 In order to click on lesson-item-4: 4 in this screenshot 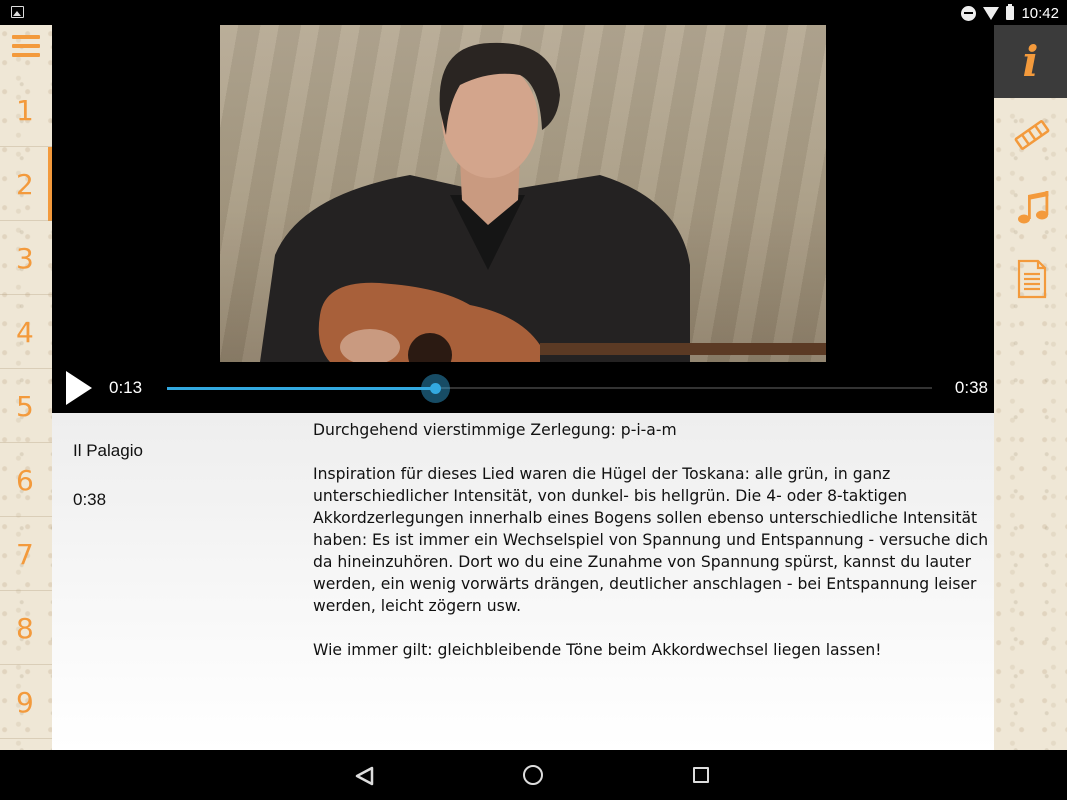, I will do `click(26, 332)`.